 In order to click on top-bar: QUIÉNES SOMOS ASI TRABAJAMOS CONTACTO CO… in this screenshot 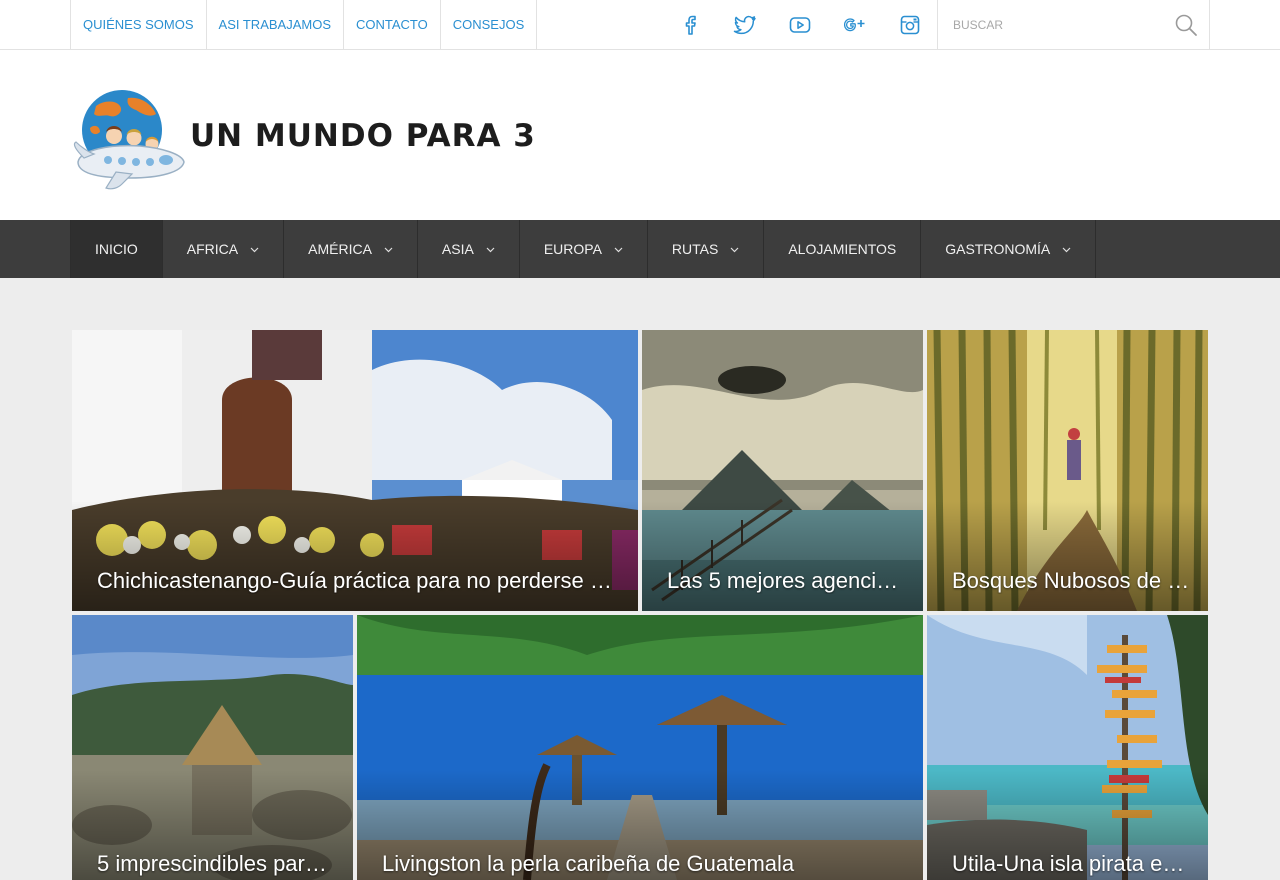, I will do `click(640, 25)`.